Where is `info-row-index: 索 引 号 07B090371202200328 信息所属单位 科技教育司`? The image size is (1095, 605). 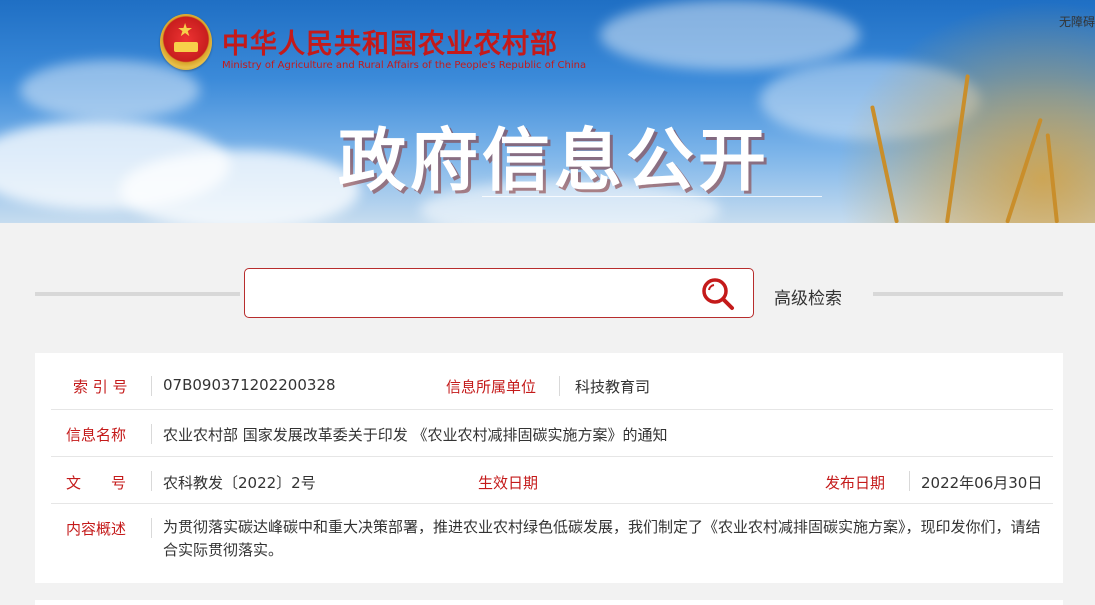 info-row-index: 索 引 号 07B090371202200328 信息所属单位 科技教育司 is located at coordinates (552, 386).